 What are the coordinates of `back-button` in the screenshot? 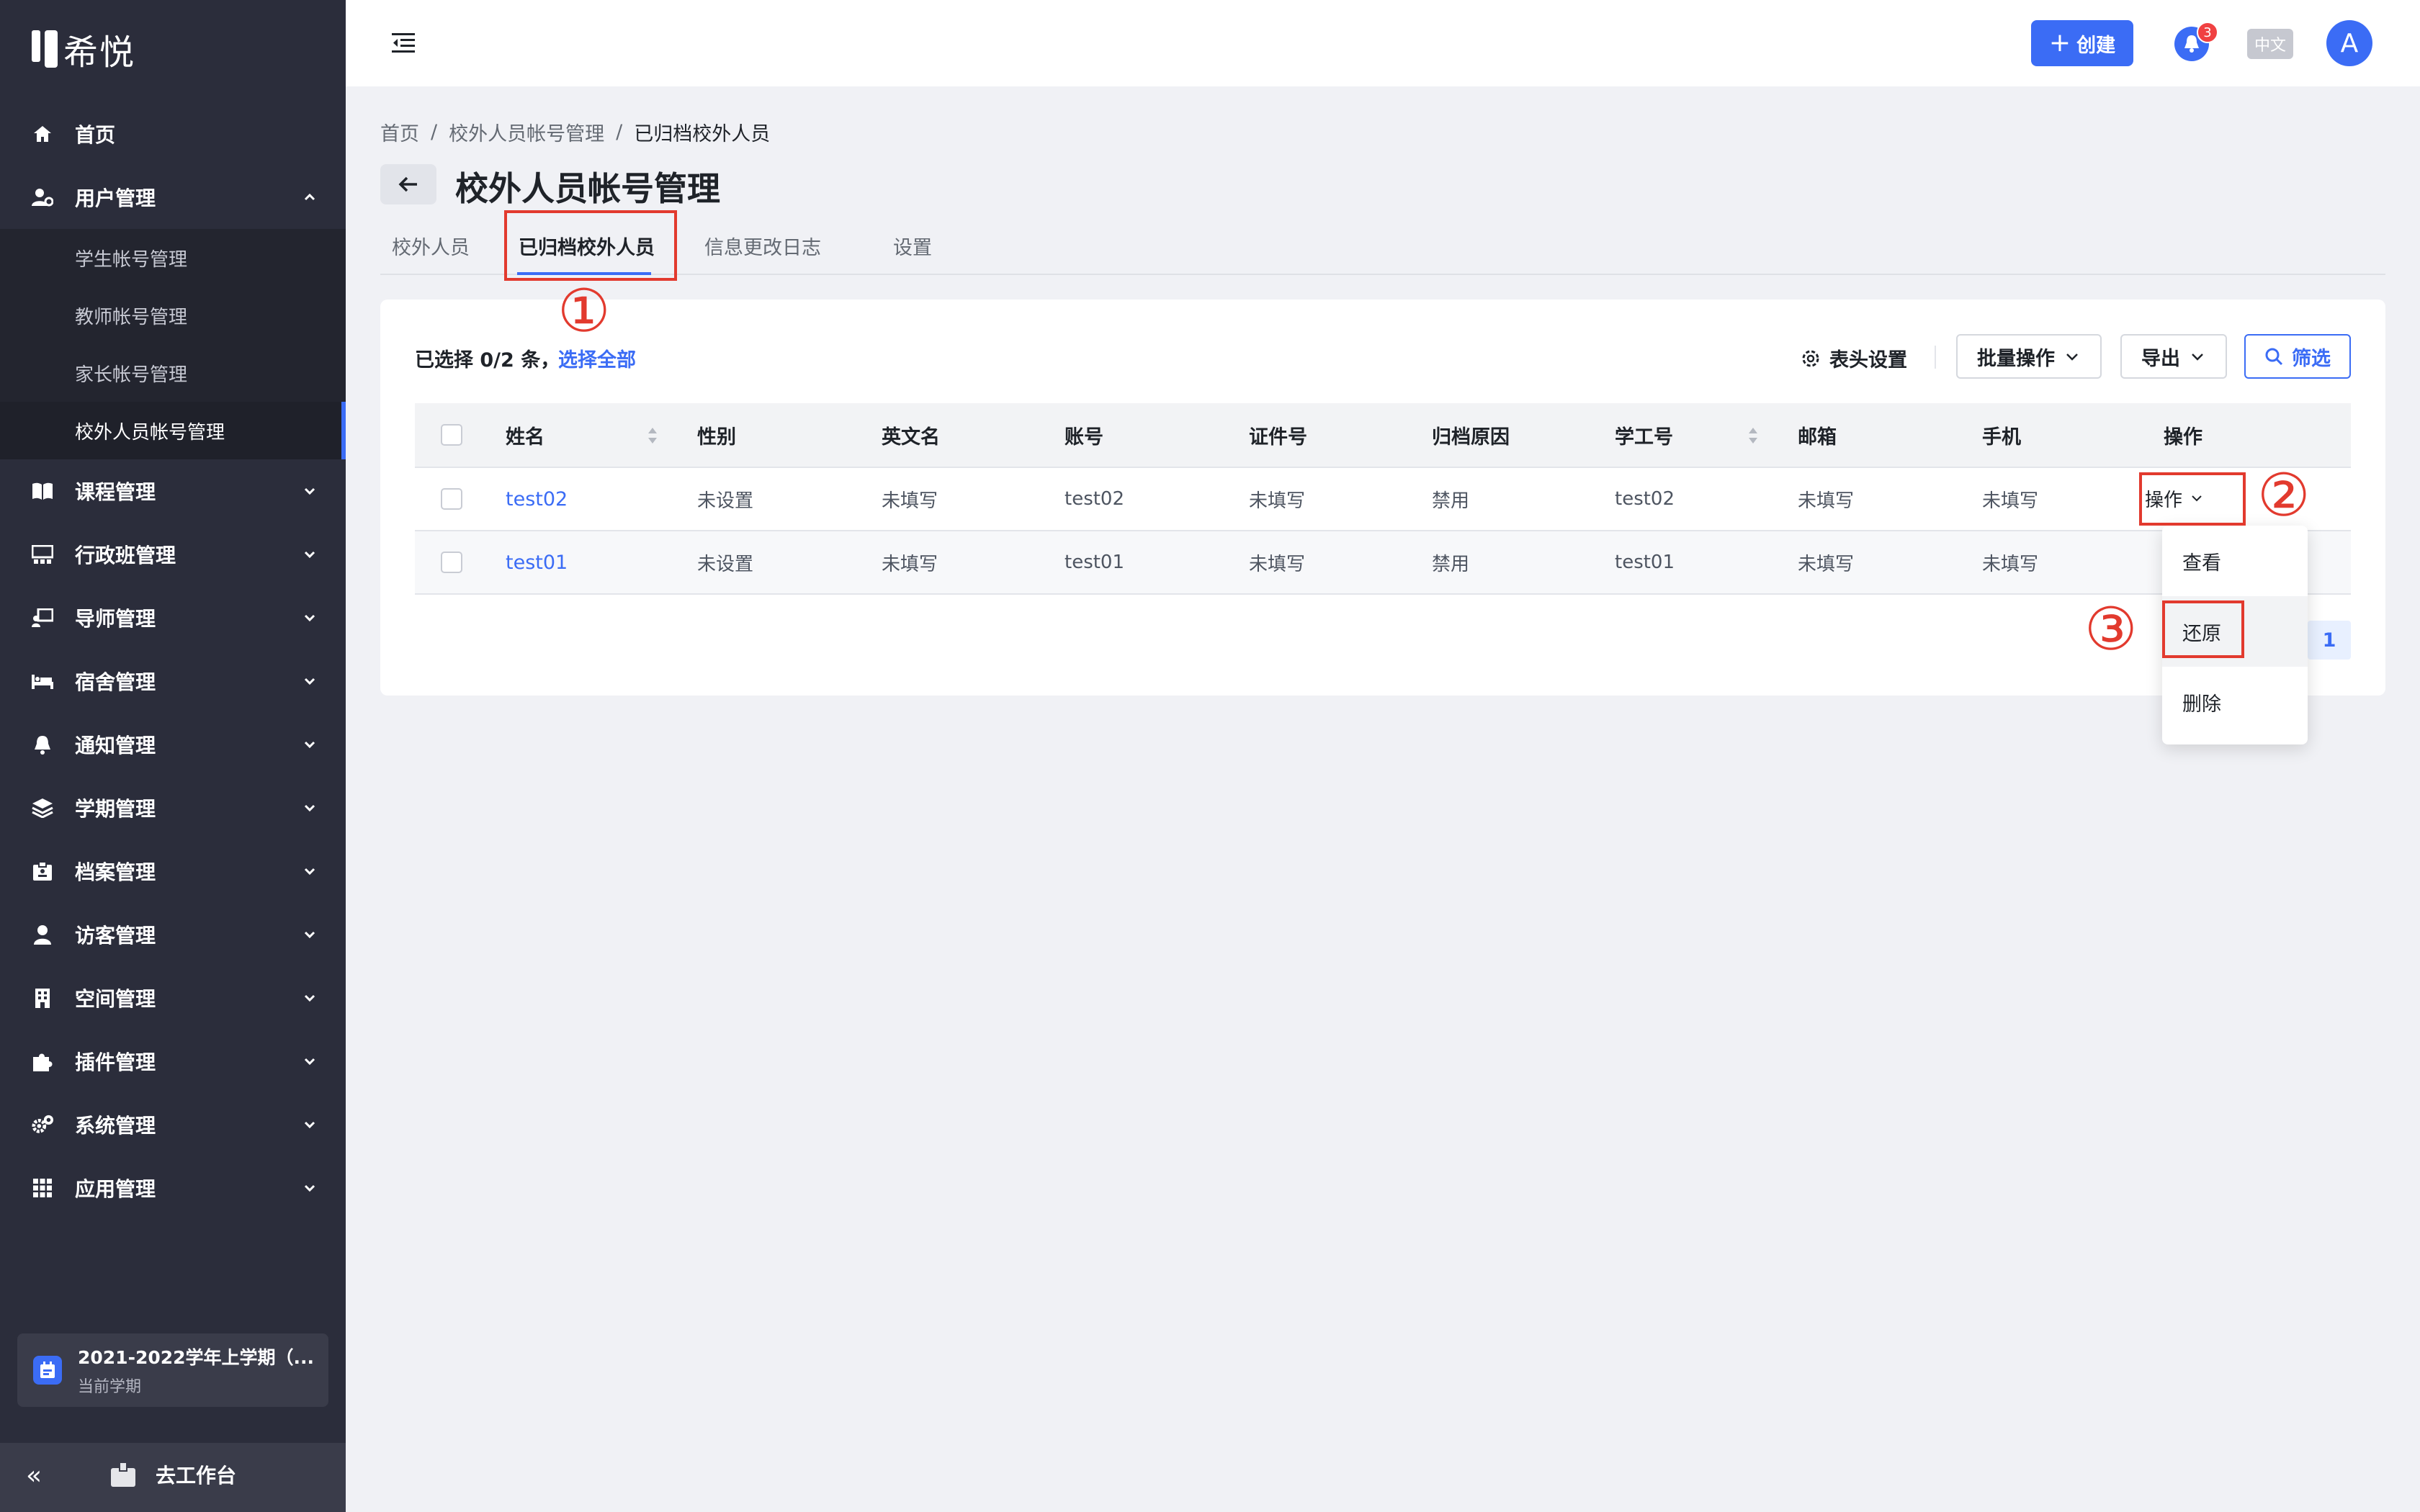 It's located at (408, 184).